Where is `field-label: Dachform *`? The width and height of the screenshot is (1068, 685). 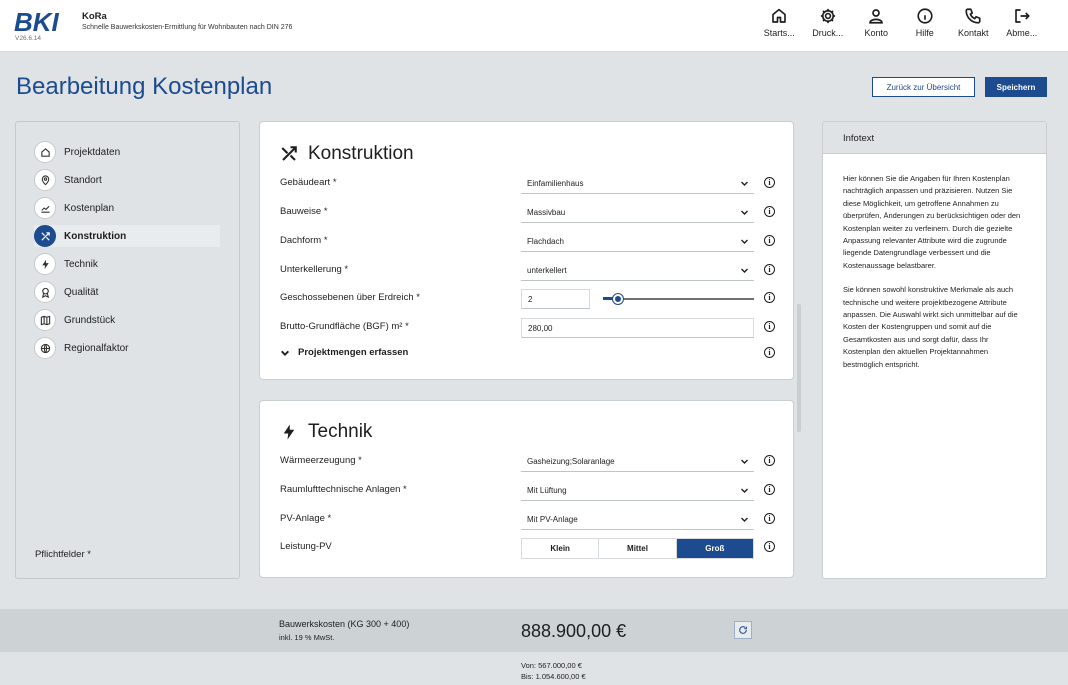
field-label: Dachform * is located at coordinates (304, 240).